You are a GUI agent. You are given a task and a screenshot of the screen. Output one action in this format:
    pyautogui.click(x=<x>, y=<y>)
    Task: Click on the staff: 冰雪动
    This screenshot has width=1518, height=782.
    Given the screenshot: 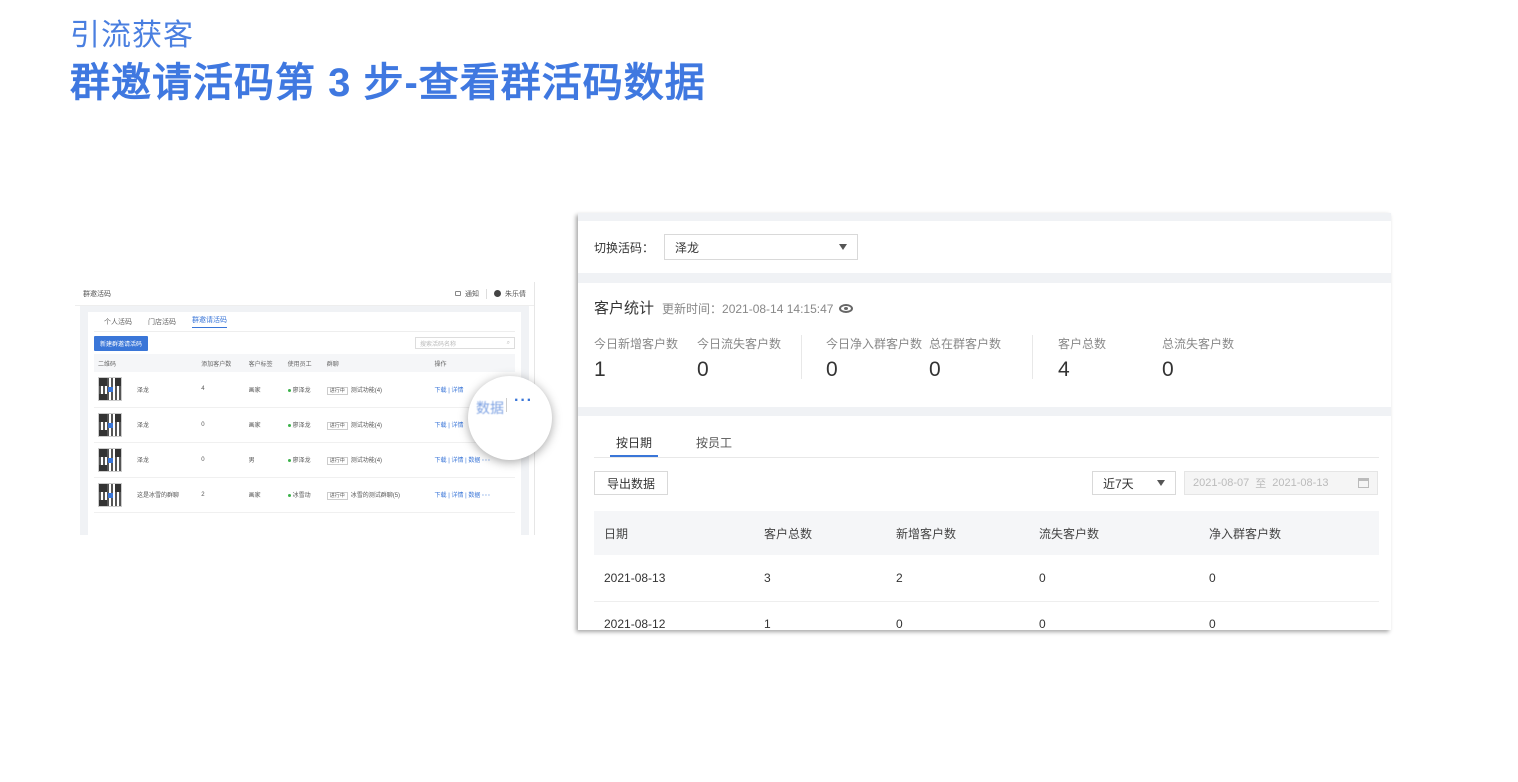 What is the action you would take?
    pyautogui.click(x=303, y=495)
    